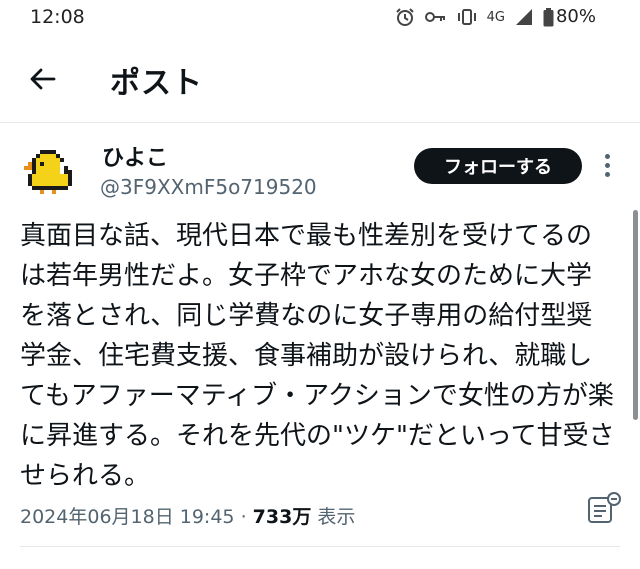  Describe the element at coordinates (282, 517) in the screenshot. I see `views-count: 733万` at that location.